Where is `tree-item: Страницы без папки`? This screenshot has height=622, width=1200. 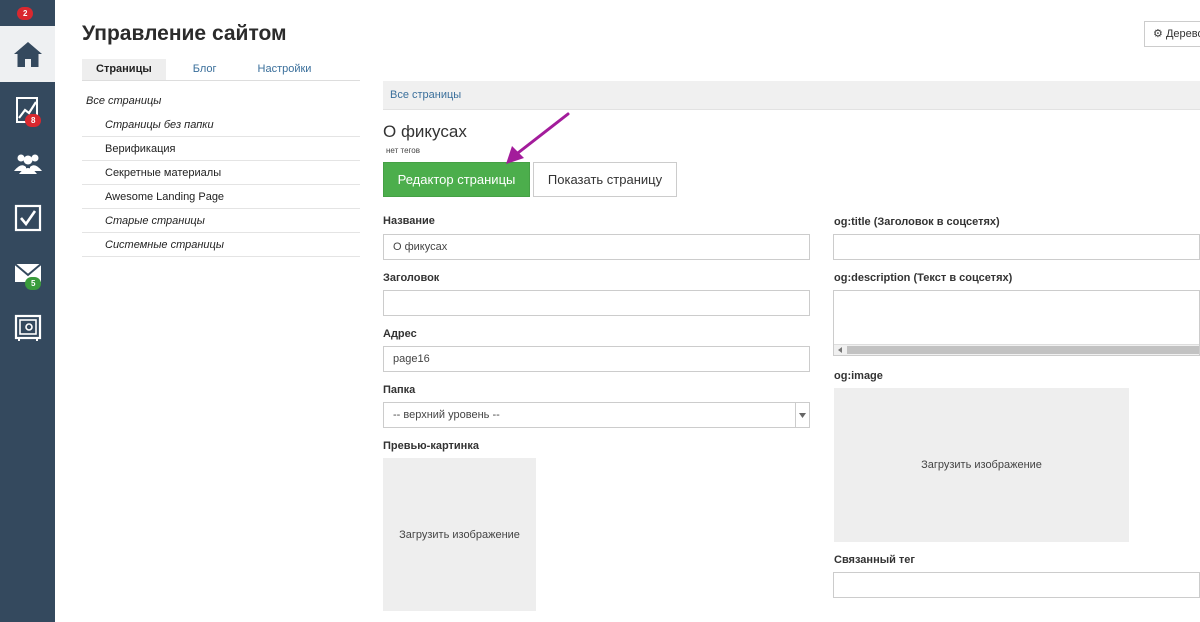 tree-item: Страницы без папки is located at coordinates (221, 125).